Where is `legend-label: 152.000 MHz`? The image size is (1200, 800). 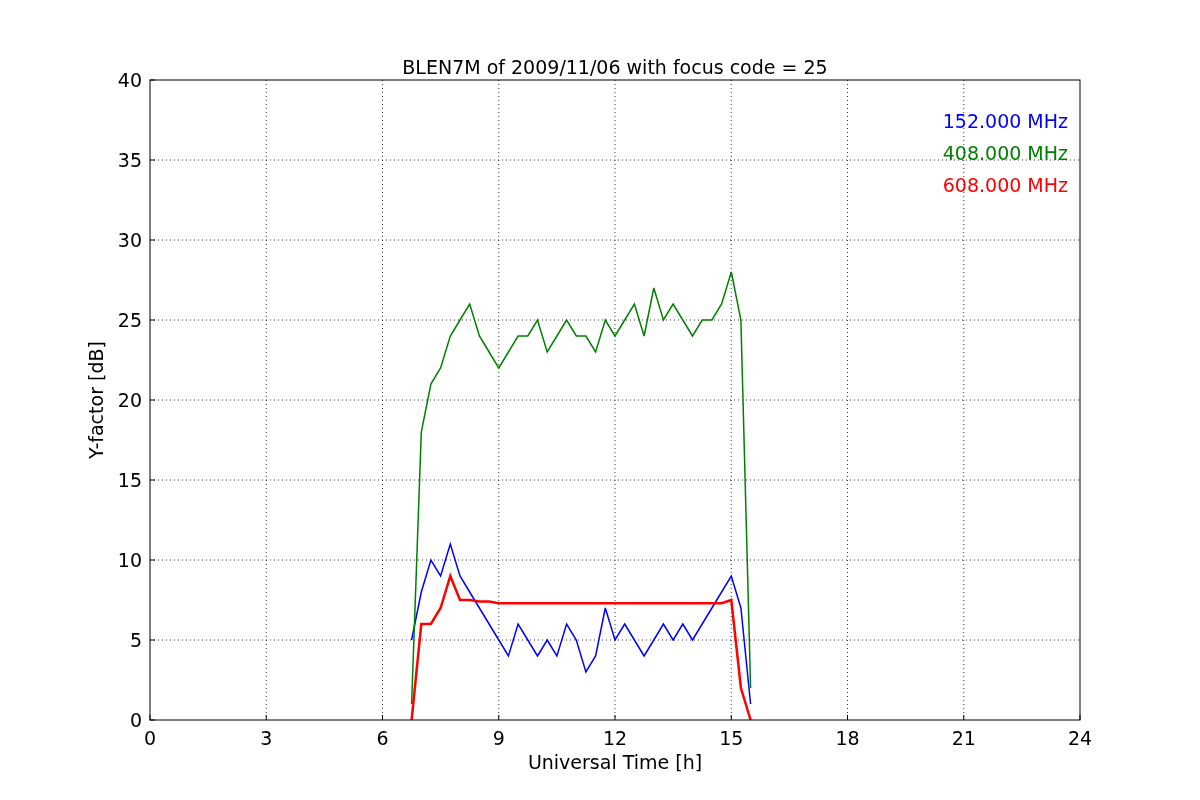 legend-label: 152.000 MHz is located at coordinates (1005, 121).